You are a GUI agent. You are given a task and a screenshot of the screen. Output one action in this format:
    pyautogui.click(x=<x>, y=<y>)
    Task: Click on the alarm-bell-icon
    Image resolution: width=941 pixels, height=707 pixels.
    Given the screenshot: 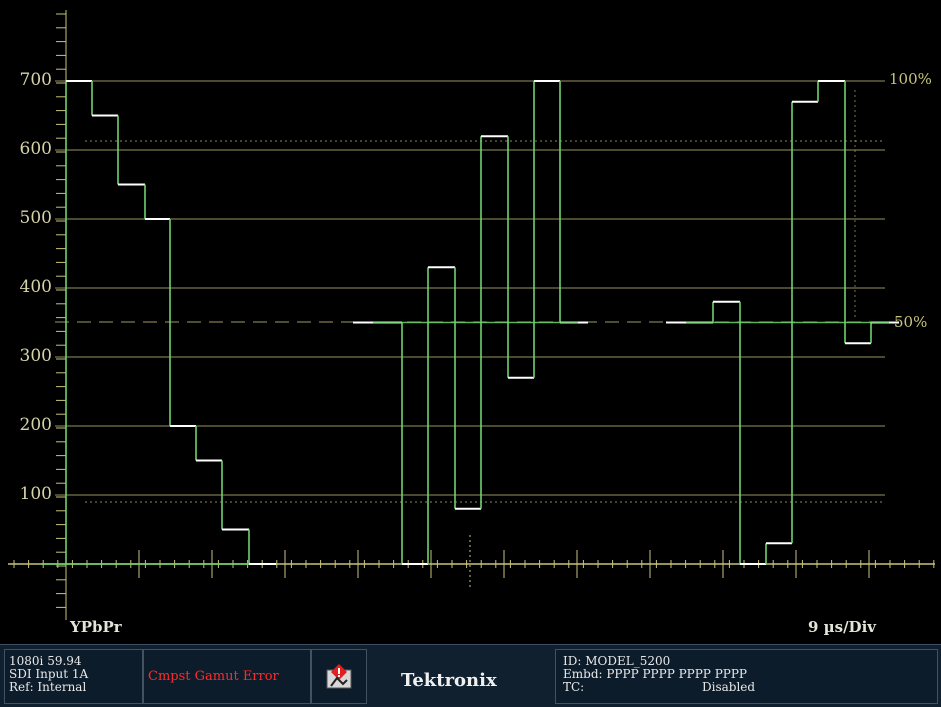 What is the action you would take?
    pyautogui.click(x=339, y=676)
    